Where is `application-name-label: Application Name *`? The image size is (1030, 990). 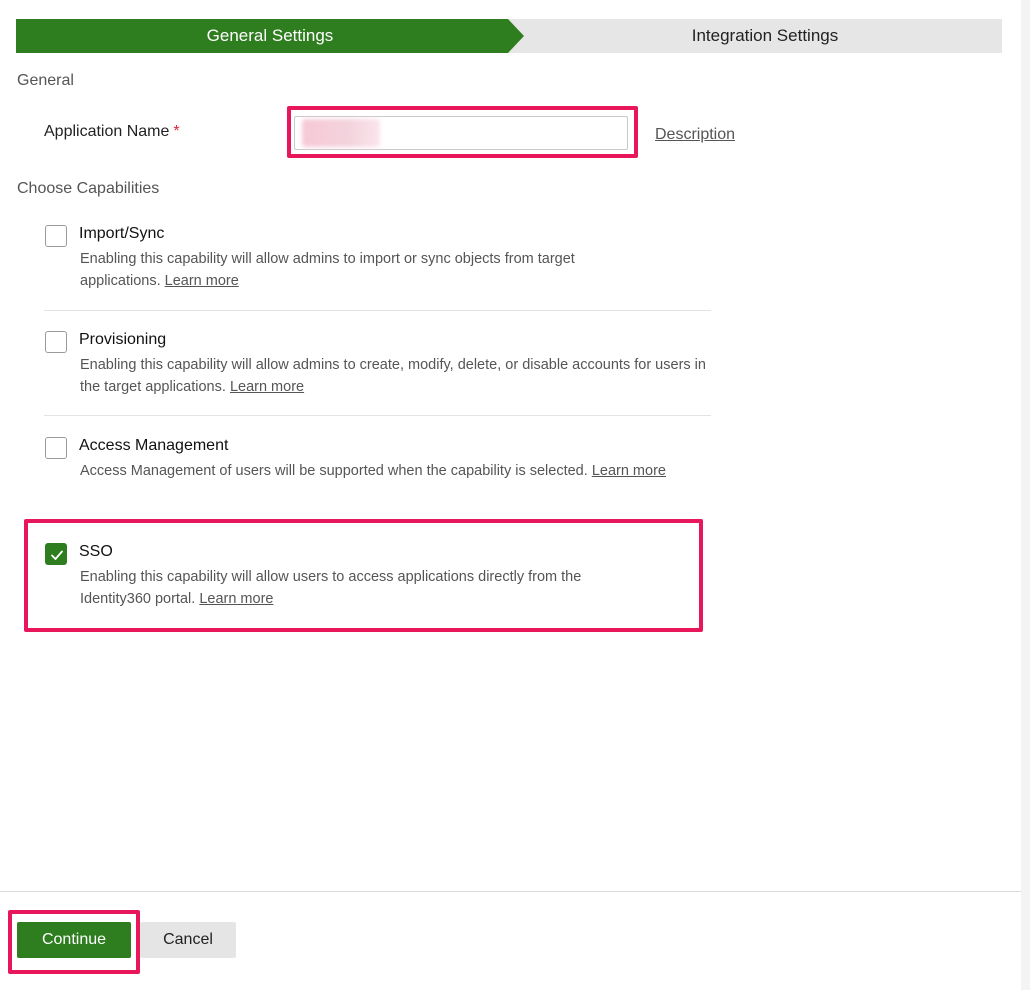
application-name-label: Application Name * is located at coordinates (112, 132).